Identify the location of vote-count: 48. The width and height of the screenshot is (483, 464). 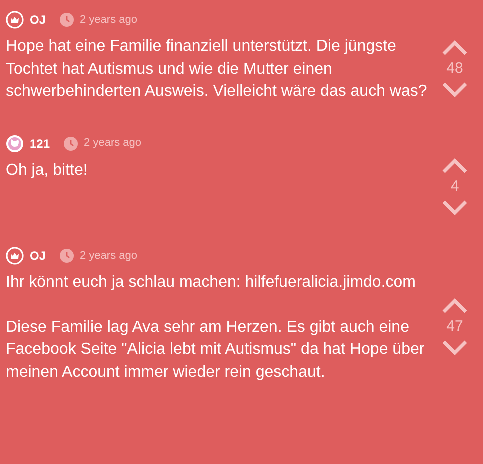
(455, 68).